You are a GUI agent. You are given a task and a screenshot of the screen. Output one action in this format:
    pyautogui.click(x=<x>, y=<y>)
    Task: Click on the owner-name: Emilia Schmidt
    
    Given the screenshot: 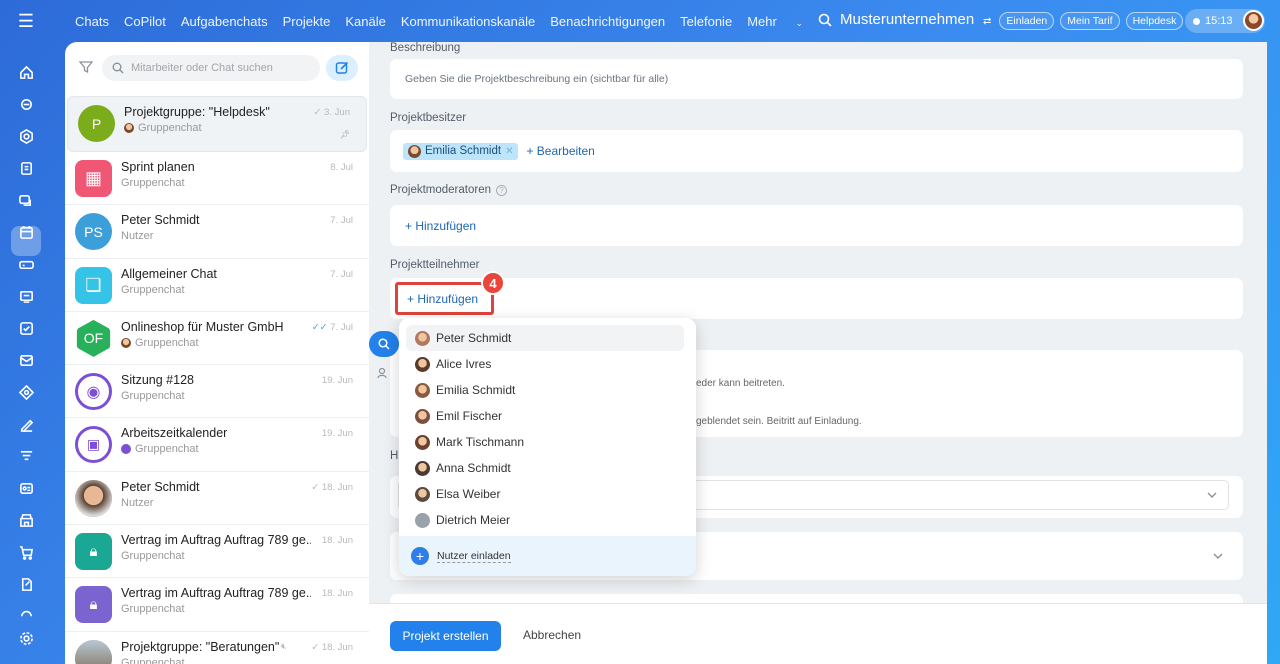 What is the action you would take?
    pyautogui.click(x=463, y=151)
    